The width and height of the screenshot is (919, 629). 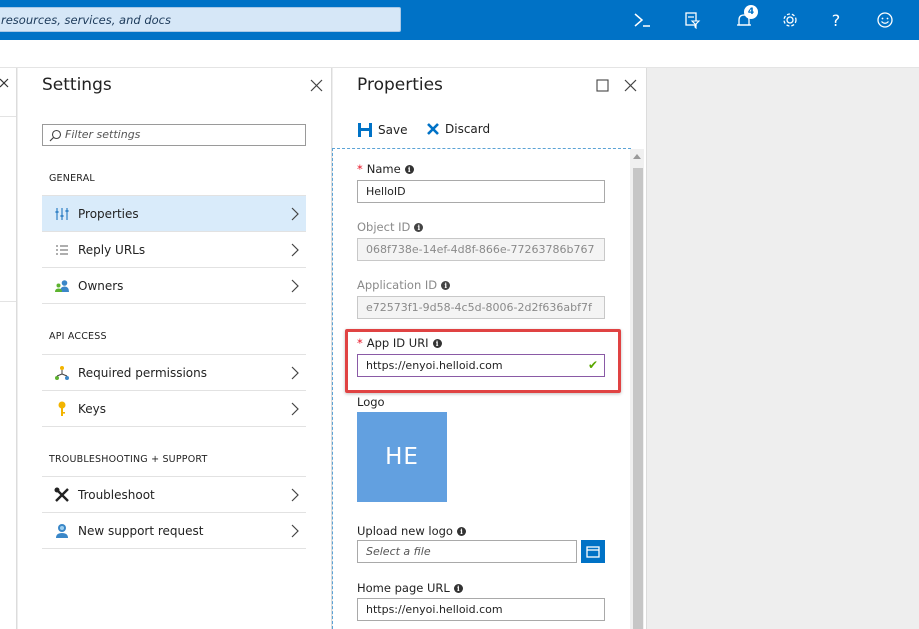 I want to click on menu-item-owners: Owners, so click(x=174, y=285).